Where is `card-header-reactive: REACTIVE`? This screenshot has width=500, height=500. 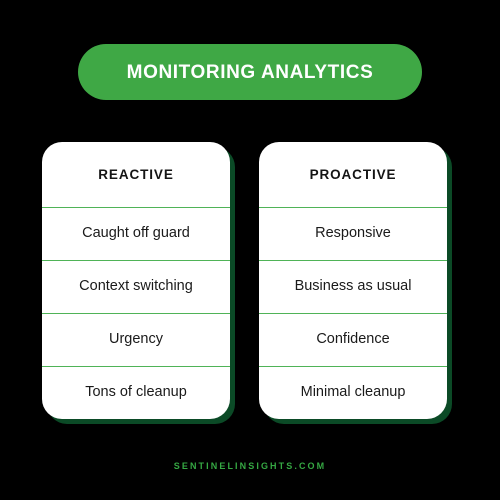 card-header-reactive: REACTIVE is located at coordinates (136, 174).